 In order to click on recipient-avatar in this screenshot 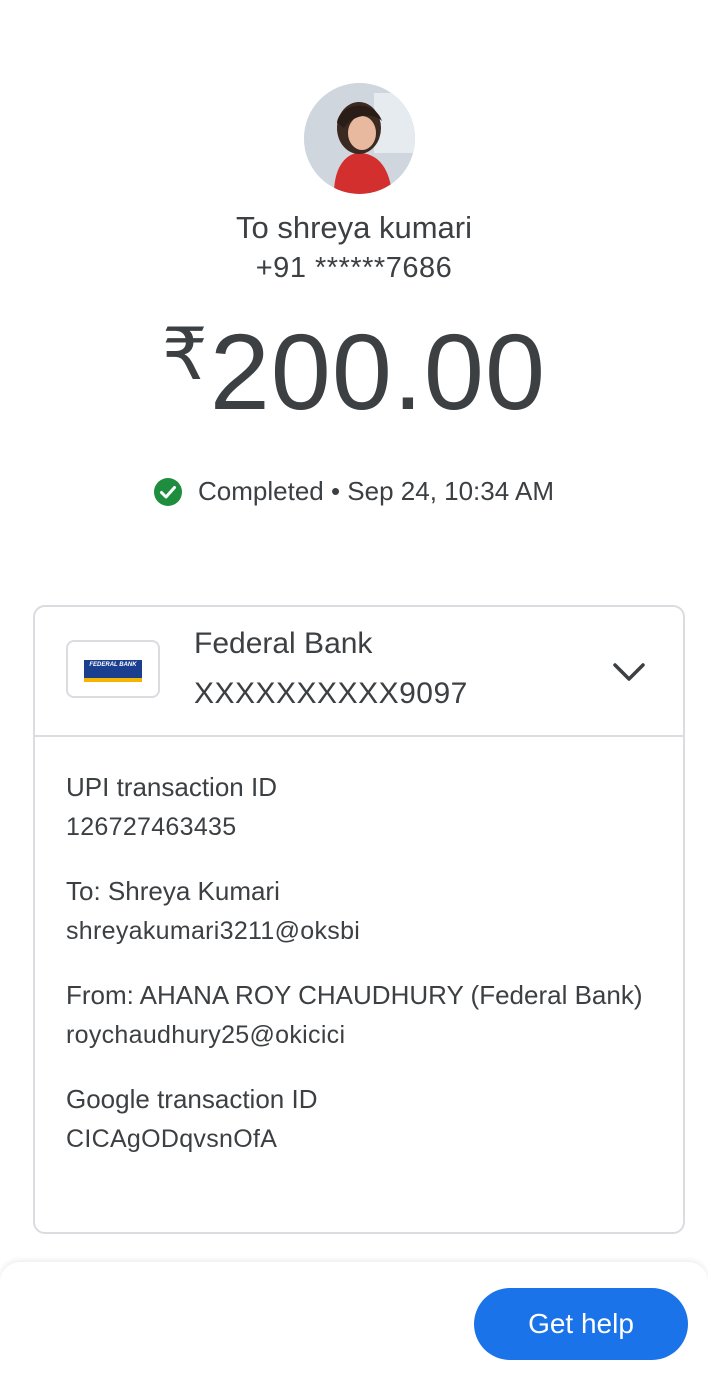, I will do `click(359, 138)`.